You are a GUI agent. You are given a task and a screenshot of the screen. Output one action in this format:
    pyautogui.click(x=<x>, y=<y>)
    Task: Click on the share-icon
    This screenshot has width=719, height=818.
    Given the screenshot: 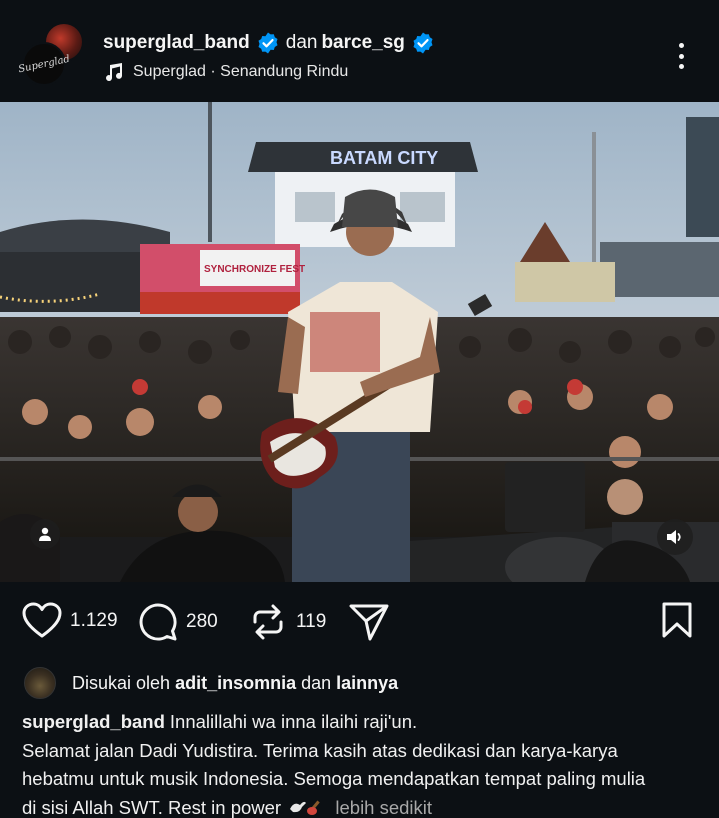 What is the action you would take?
    pyautogui.click(x=369, y=622)
    